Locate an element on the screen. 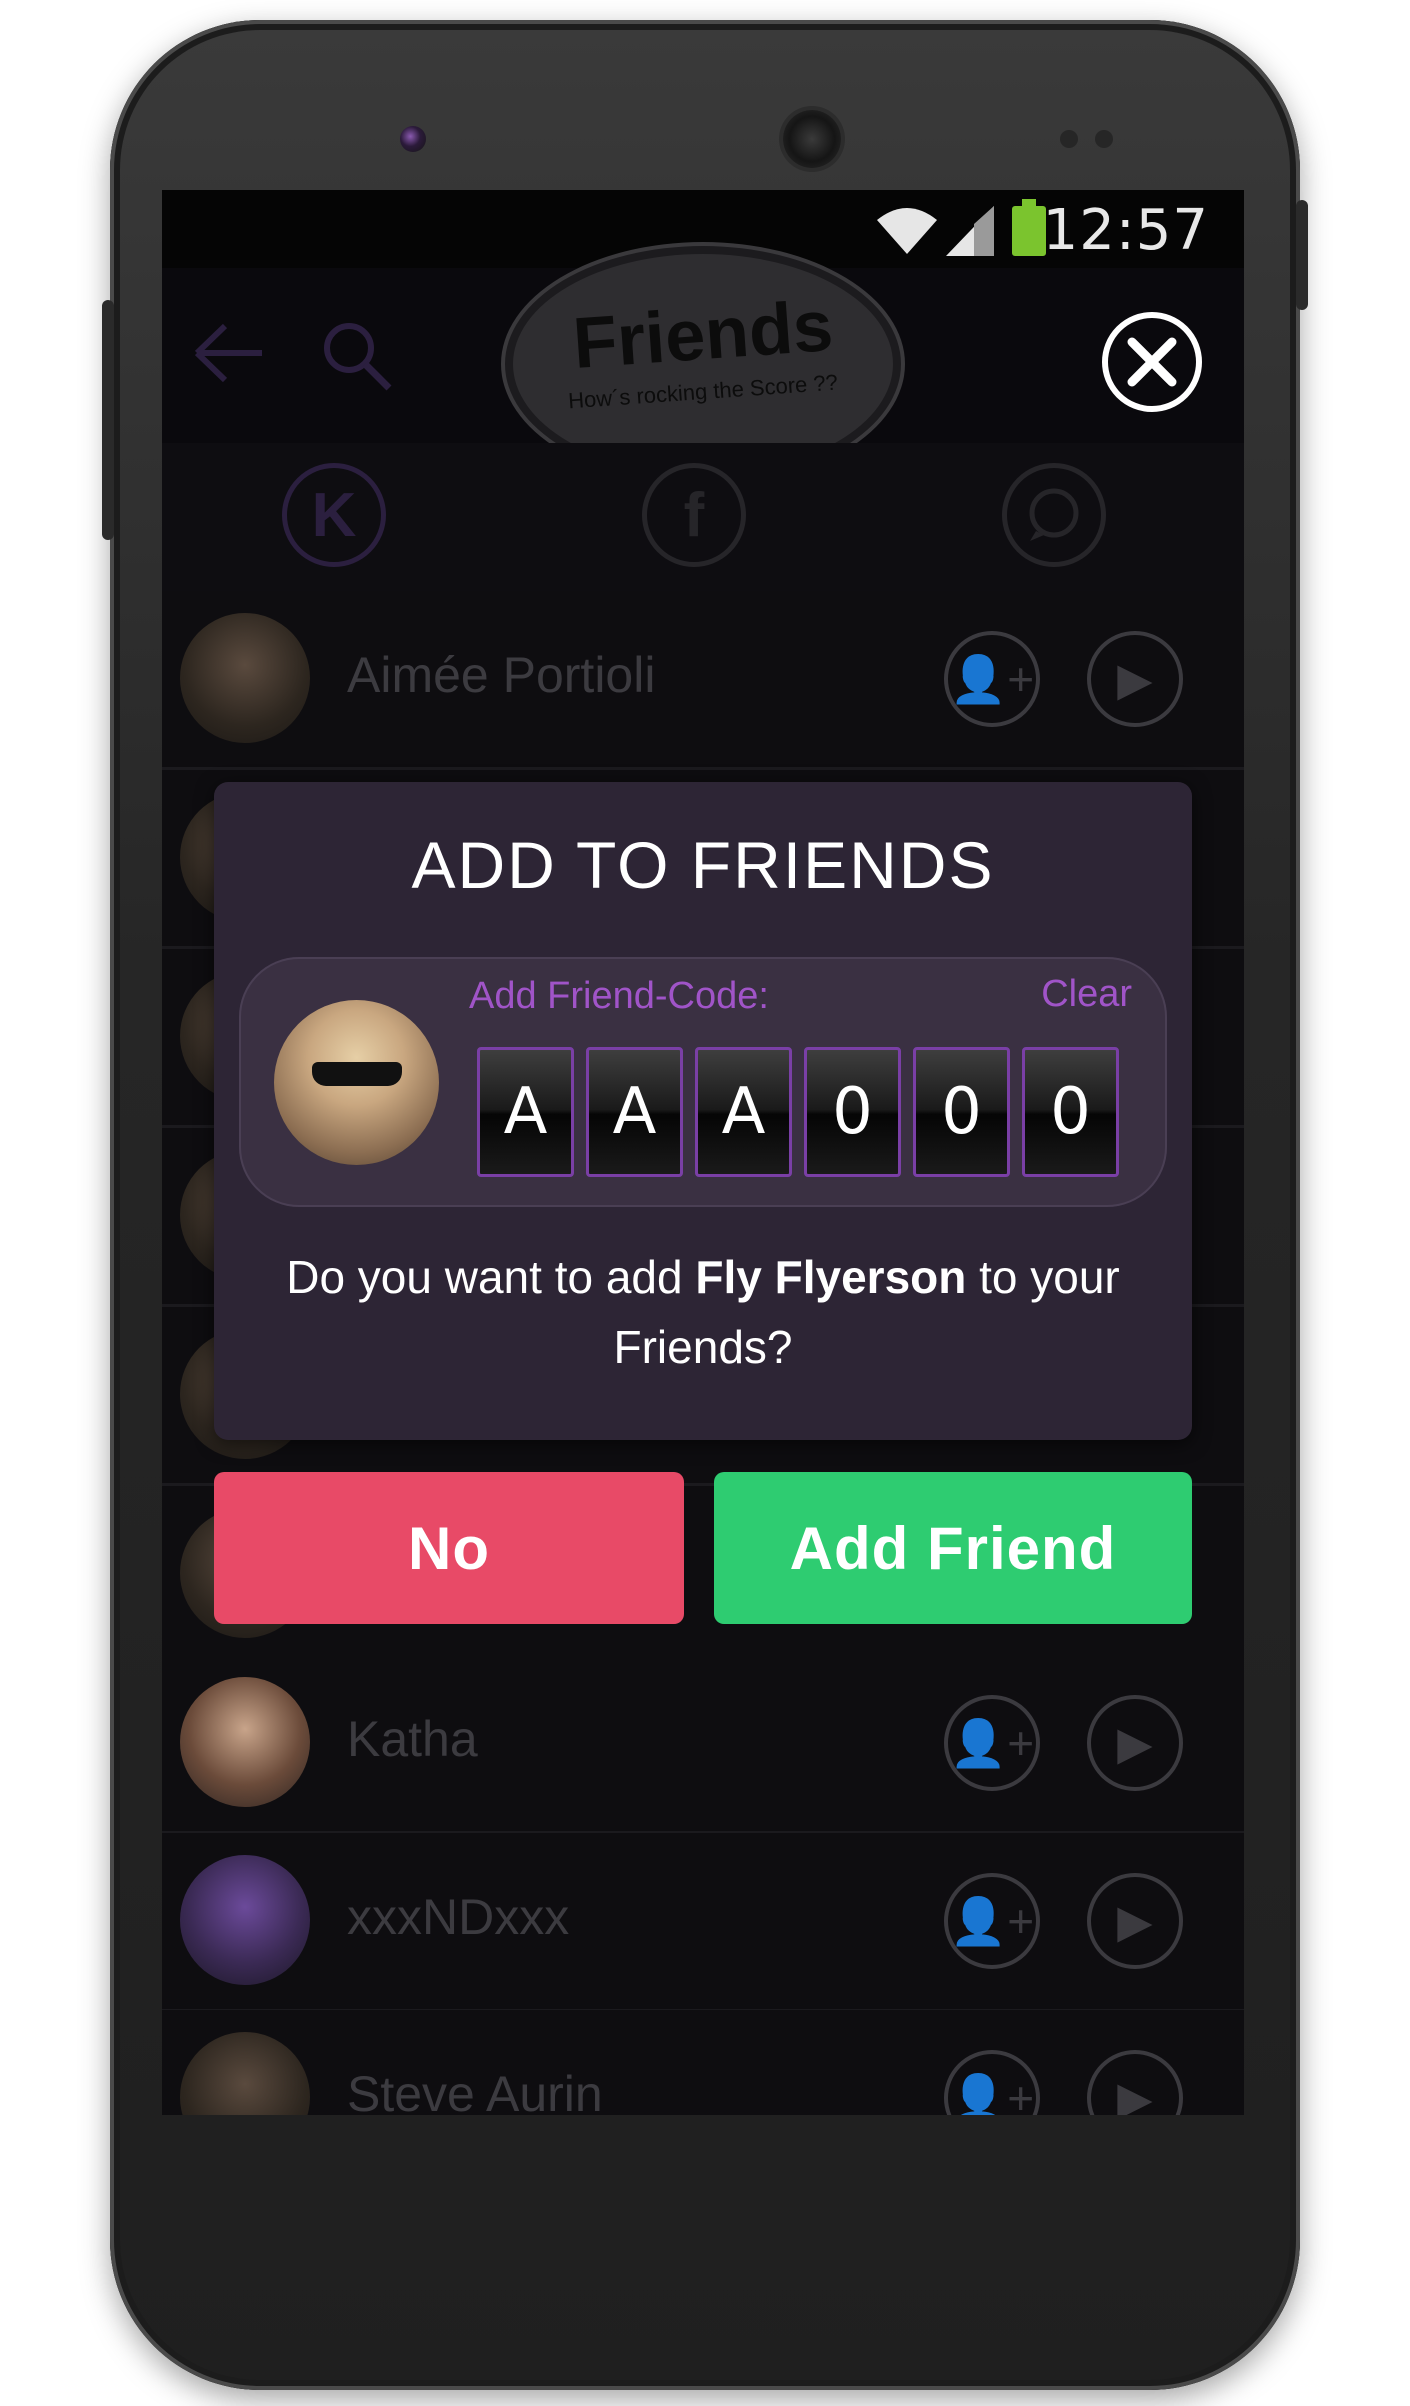  close-icon is located at coordinates (1152, 362).